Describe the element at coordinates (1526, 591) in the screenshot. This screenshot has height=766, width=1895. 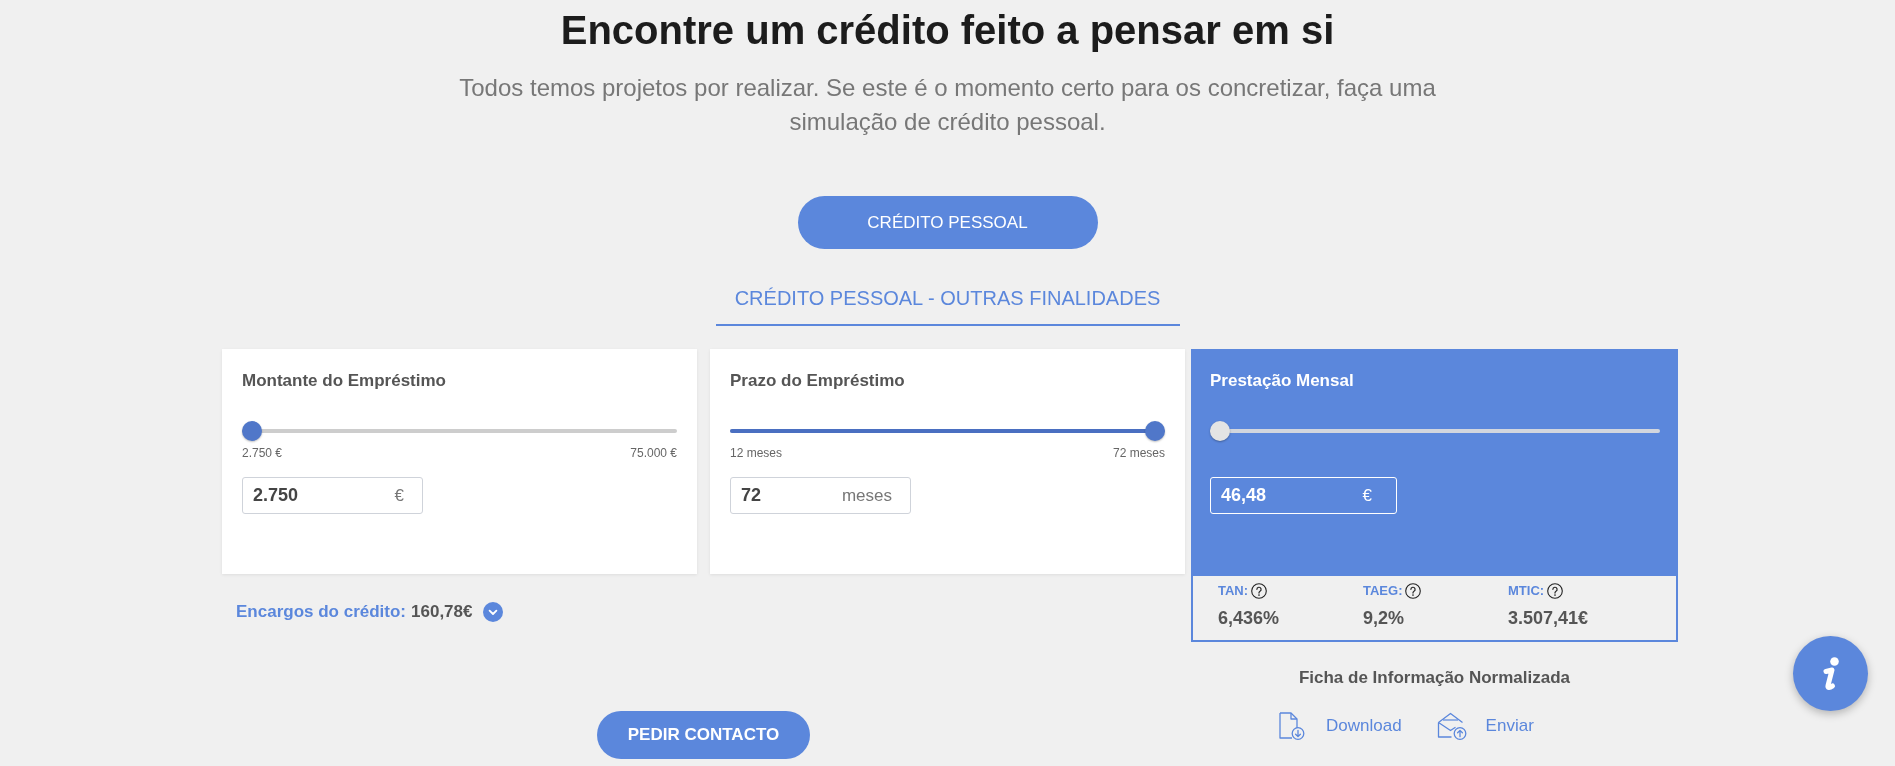
I see `rate-label: MTIC:` at that location.